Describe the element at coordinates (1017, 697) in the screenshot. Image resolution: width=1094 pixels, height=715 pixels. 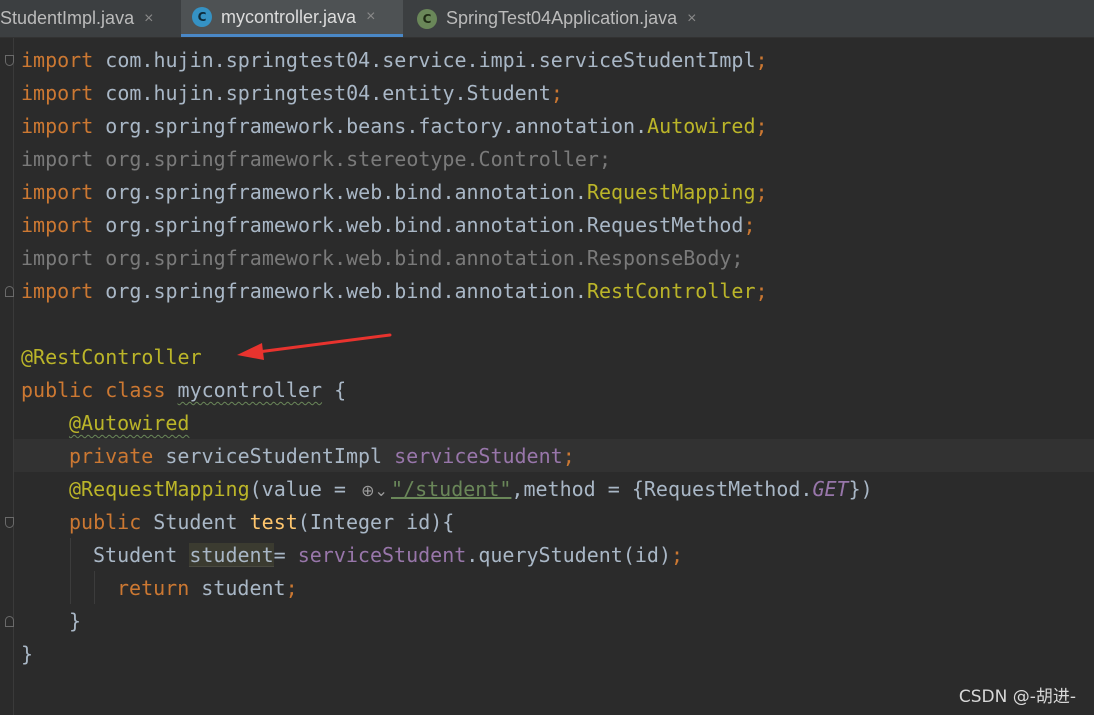
I see `watermark: CSDN @-胡进-` at that location.